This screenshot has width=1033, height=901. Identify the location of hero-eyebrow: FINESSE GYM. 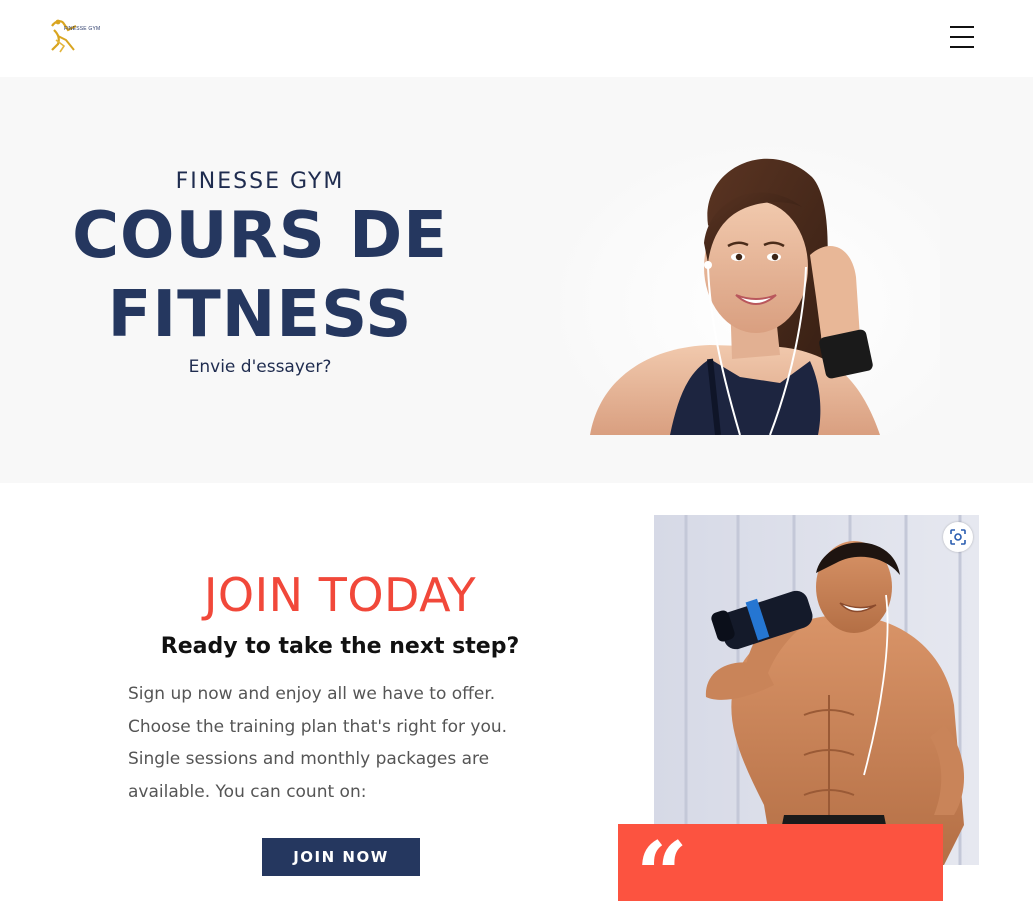
(260, 181).